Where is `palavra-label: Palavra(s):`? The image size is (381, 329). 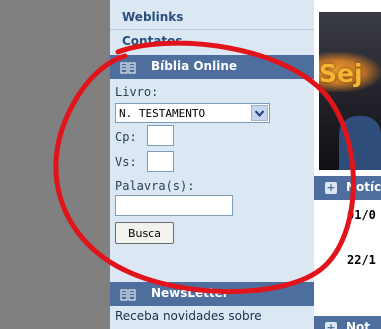 palavra-label: Palavra(s): is located at coordinates (155, 186).